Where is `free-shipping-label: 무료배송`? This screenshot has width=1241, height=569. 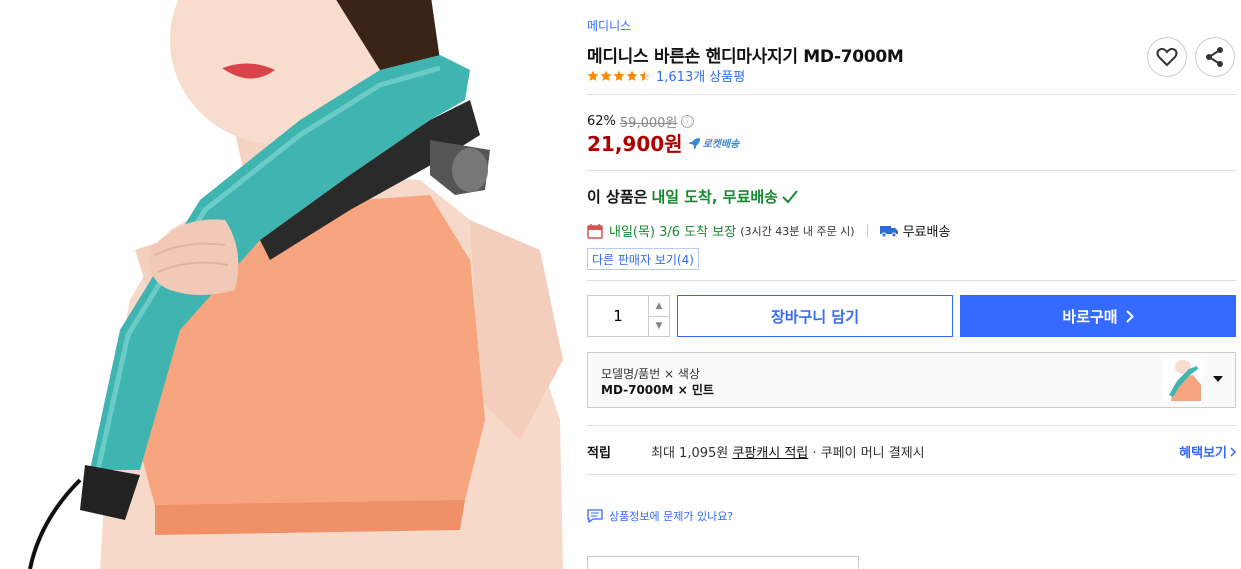
free-shipping-label: 무료배송 is located at coordinates (926, 232).